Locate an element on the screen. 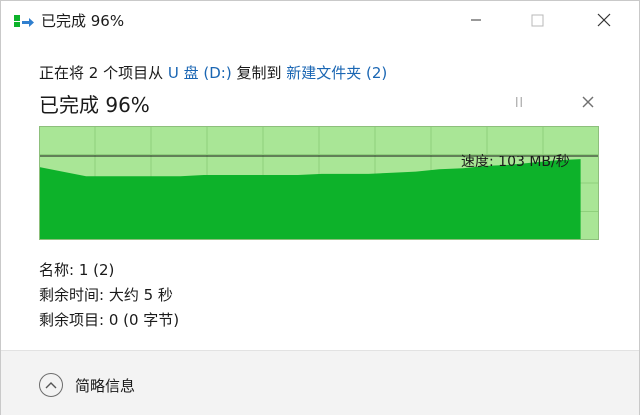 Image resolution: width=640 pixels, height=415 pixels. window-title: 已完成 96% is located at coordinates (83, 21).